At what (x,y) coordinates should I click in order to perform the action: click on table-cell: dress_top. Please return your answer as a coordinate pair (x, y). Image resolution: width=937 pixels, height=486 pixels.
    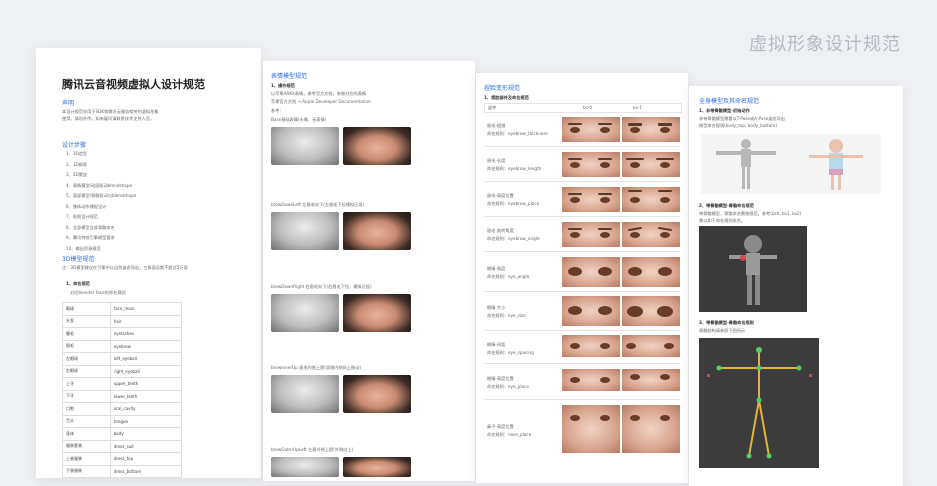
    Looking at the image, I should click on (146, 459).